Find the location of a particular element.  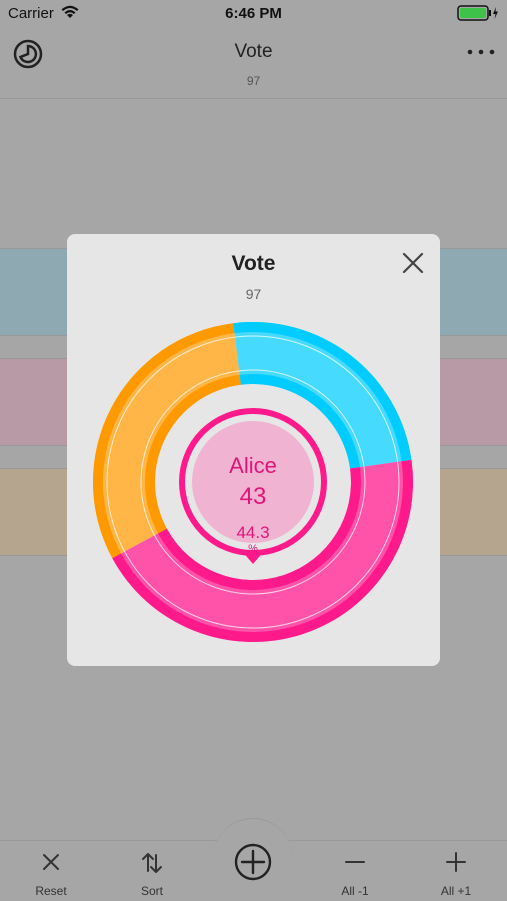

add-button is located at coordinates (253, 858).